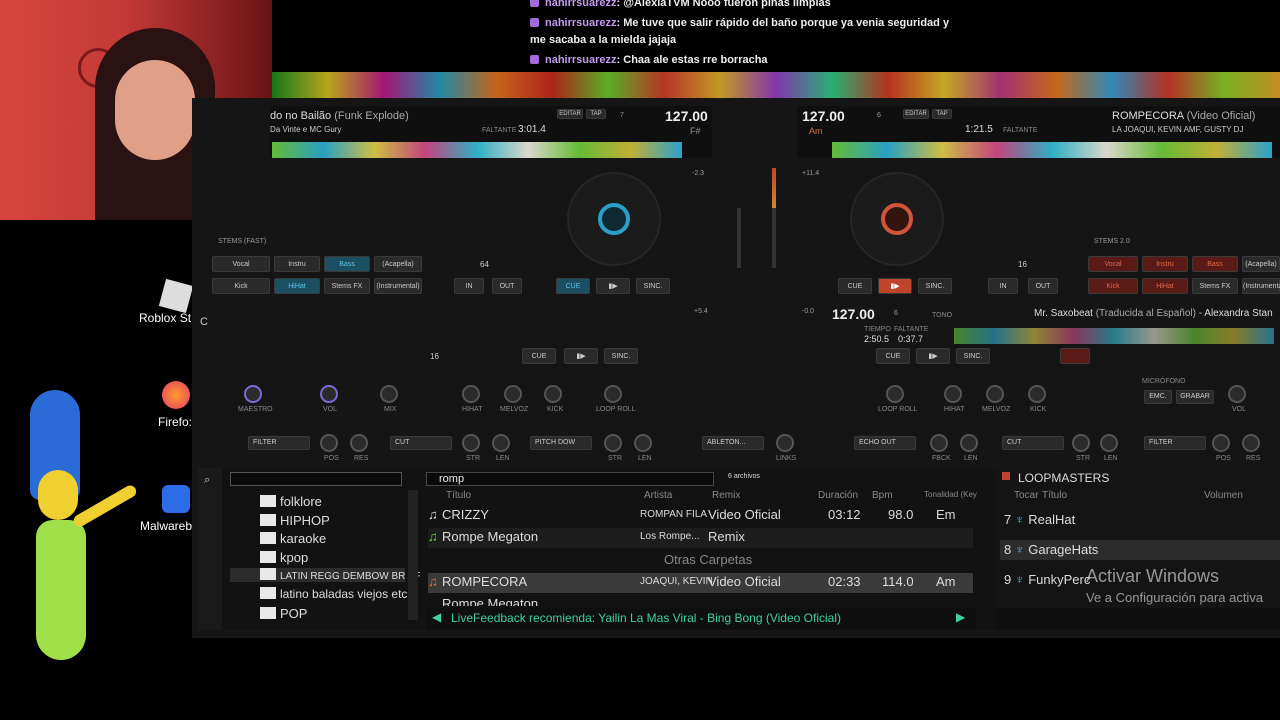  Describe the element at coordinates (343, 594) in the screenshot. I see `folder-item: latino baladas viejos etc` at that location.